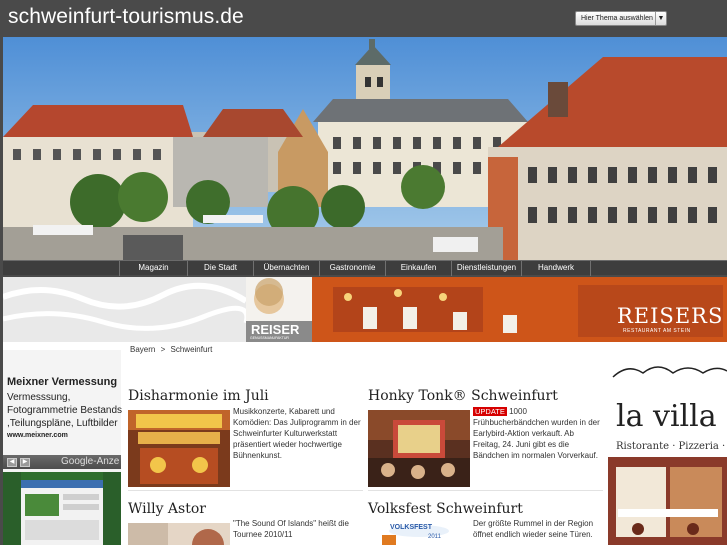  Describe the element at coordinates (286, 268) in the screenshot. I see `nav-item-uebernachten: Übernachten` at that location.